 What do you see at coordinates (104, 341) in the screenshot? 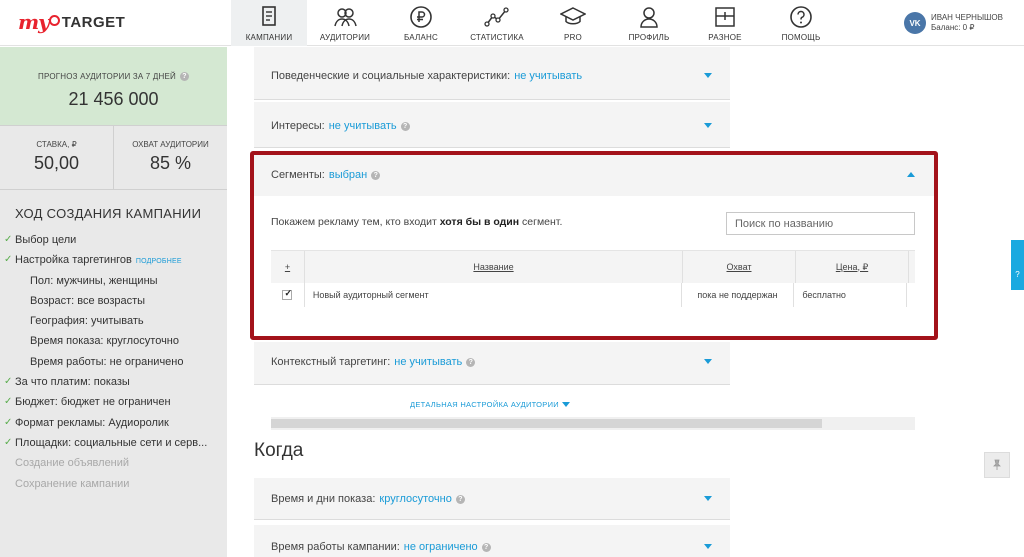
I see `step-show-time: Время показа: круглосуточно` at bounding box center [104, 341].